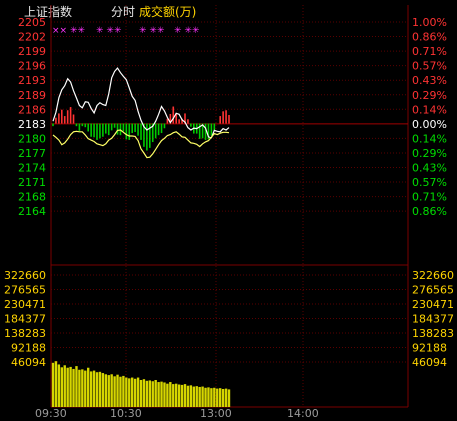  What do you see at coordinates (32, 138) in the screenshot?
I see `price-tick-label: 2180` at bounding box center [32, 138].